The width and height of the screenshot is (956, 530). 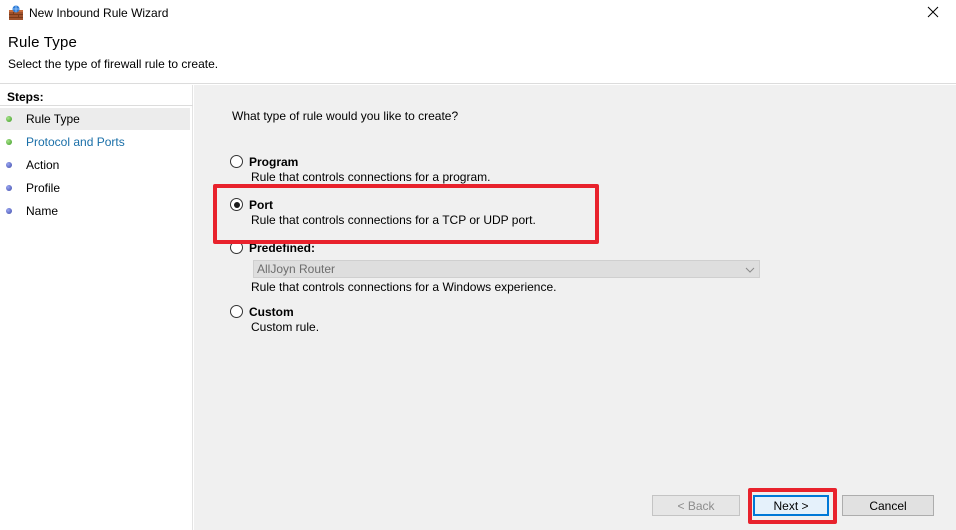 What do you see at coordinates (53, 119) in the screenshot?
I see `step-label: Rule Type` at bounding box center [53, 119].